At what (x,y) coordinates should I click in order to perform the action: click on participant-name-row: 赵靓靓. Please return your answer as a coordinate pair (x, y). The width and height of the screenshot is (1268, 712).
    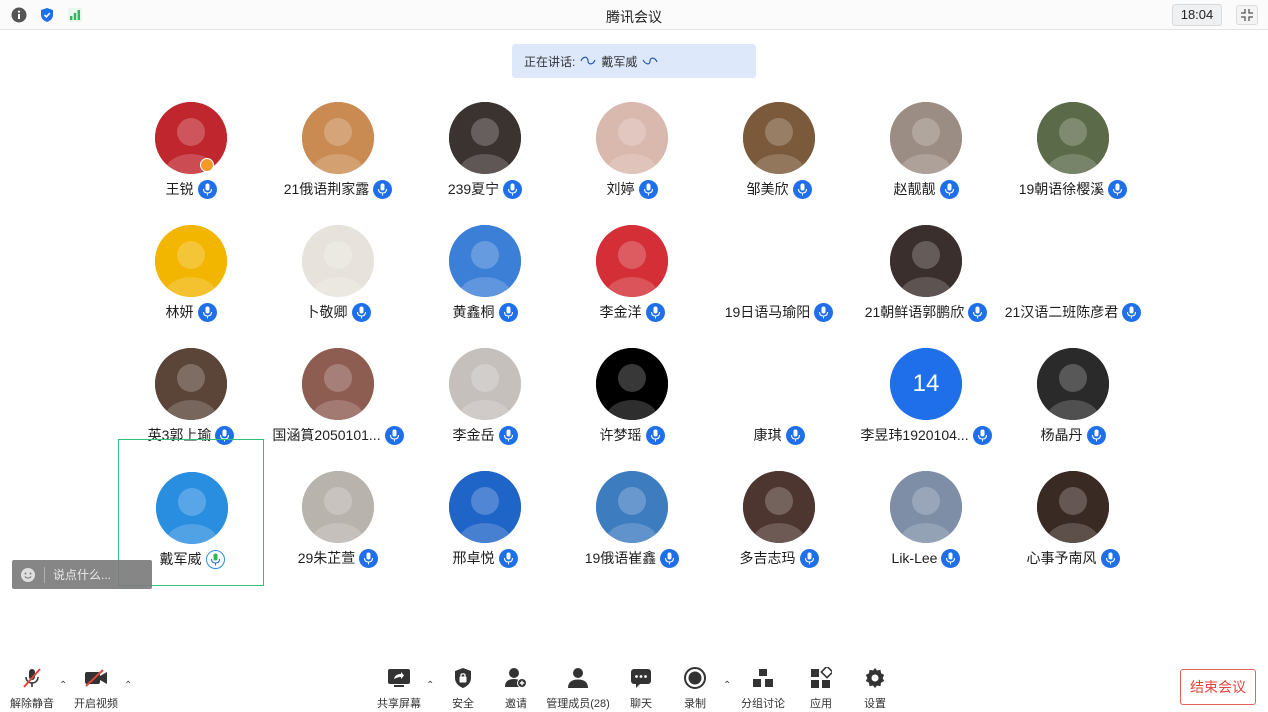
    Looking at the image, I should click on (926, 189).